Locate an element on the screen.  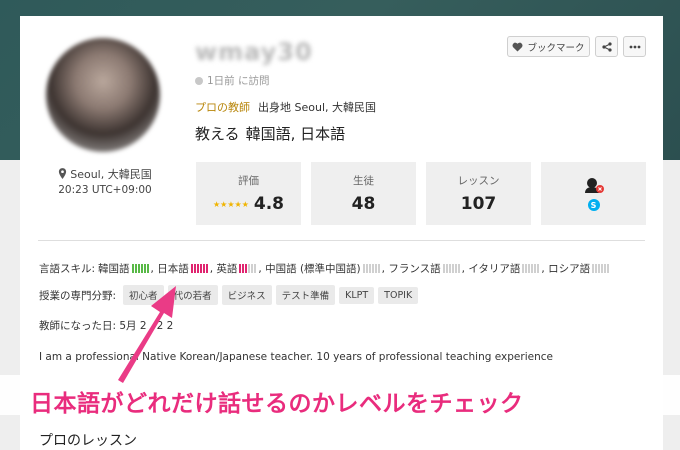
teaches-label: 教える is located at coordinates (217, 134).